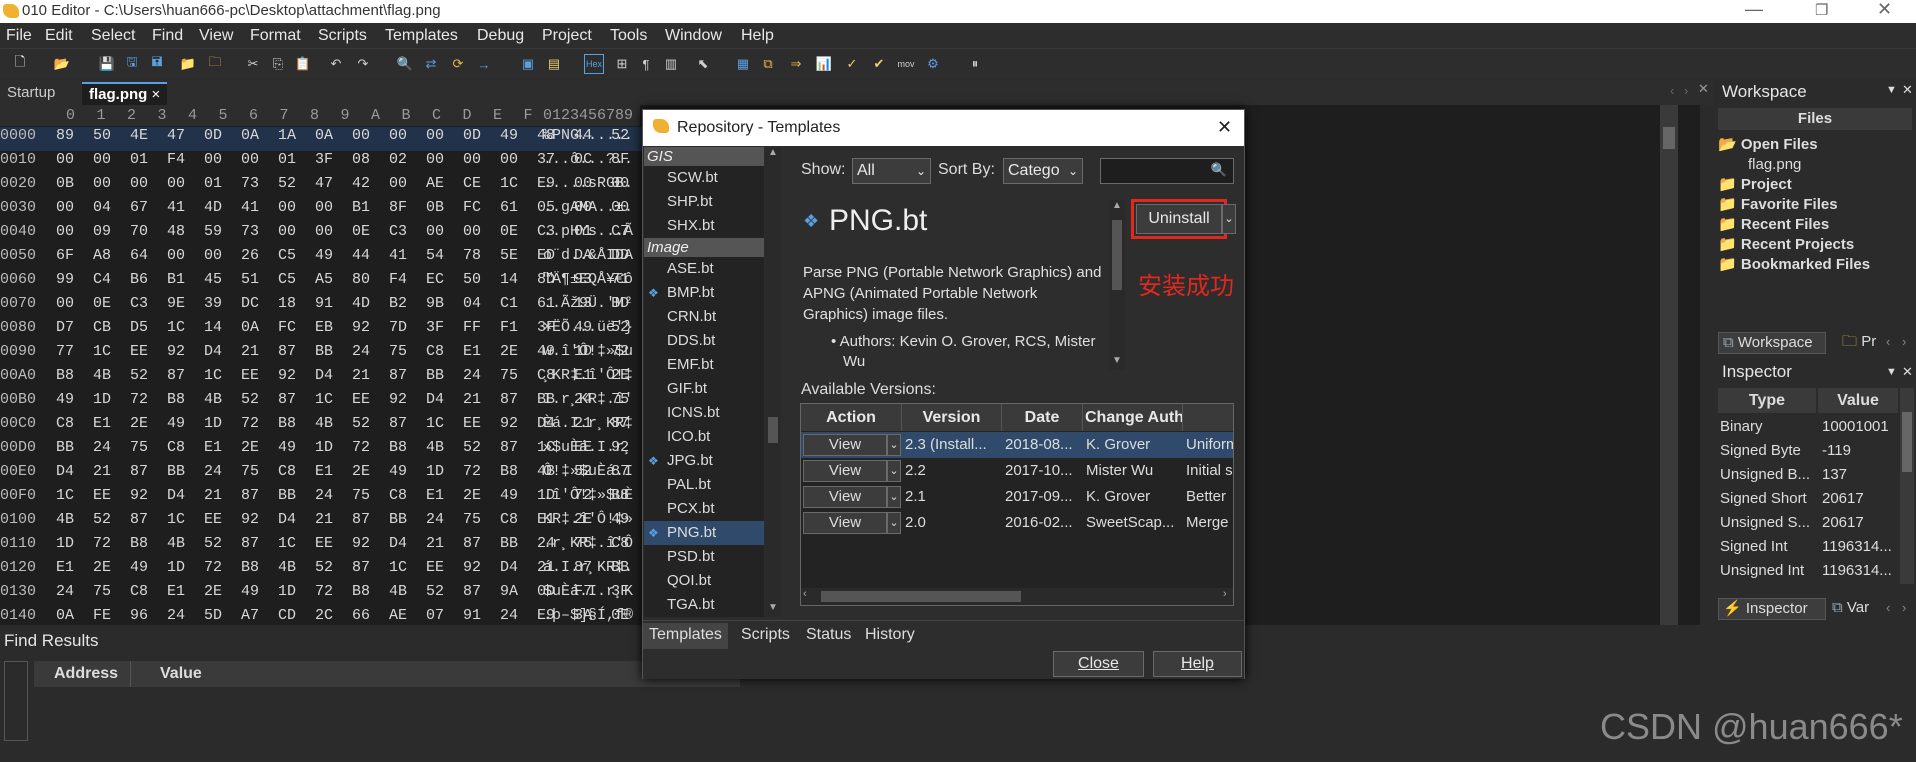 The image size is (1916, 762). What do you see at coordinates (588, 303) in the screenshot?
I see `hex-ascii: ..Ãž9Ü.'M²` at bounding box center [588, 303].